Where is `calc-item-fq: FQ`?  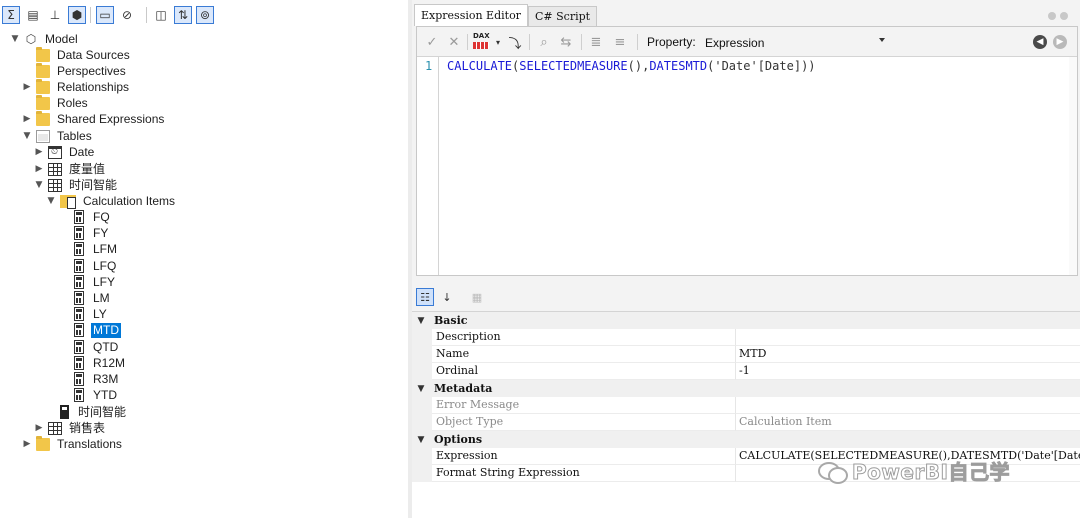
calc-item-fq: FQ is located at coordinates (92, 217).